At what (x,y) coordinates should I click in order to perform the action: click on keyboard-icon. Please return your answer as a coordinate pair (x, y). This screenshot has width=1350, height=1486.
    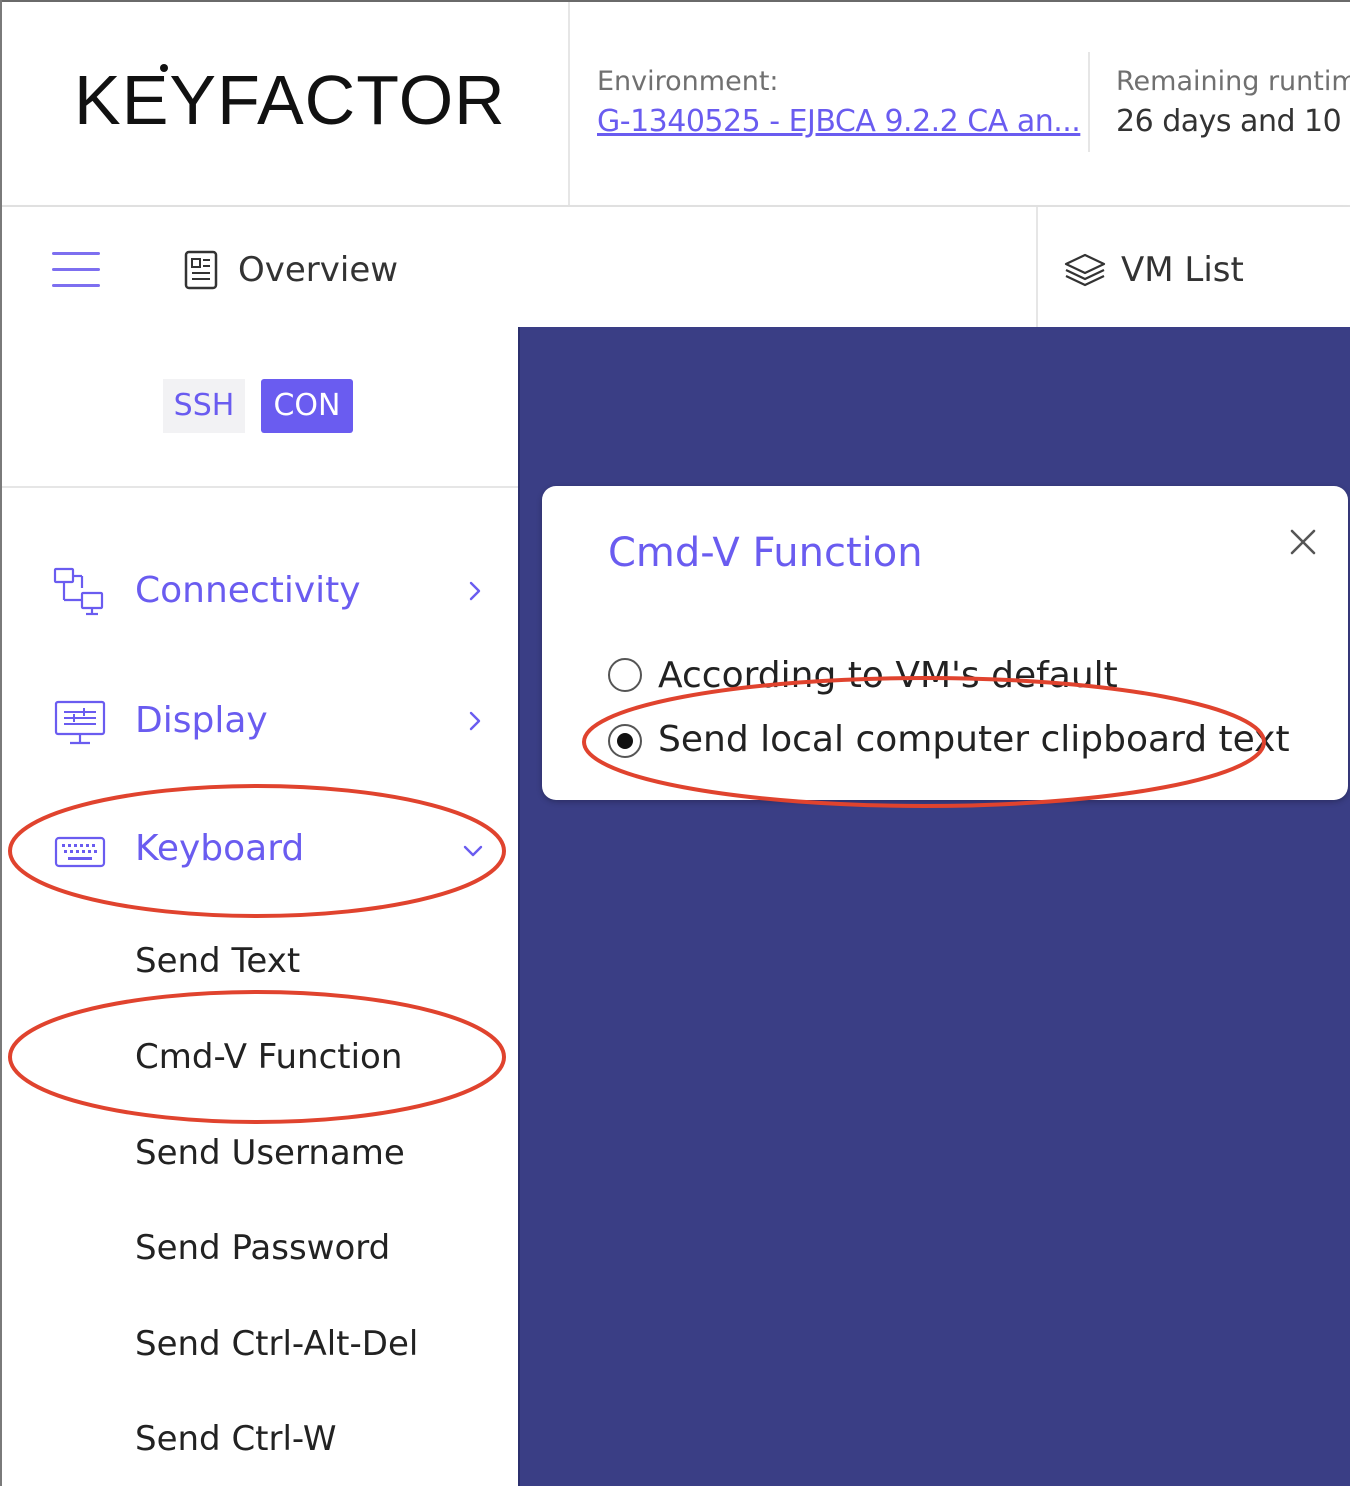
    Looking at the image, I should click on (81, 861).